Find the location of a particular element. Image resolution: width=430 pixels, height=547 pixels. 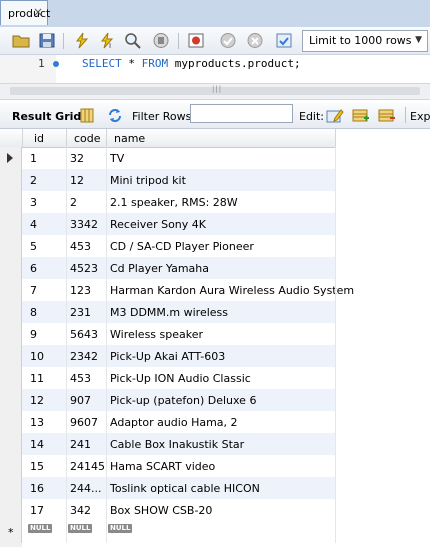

cell-code: 907 is located at coordinates (80, 400).